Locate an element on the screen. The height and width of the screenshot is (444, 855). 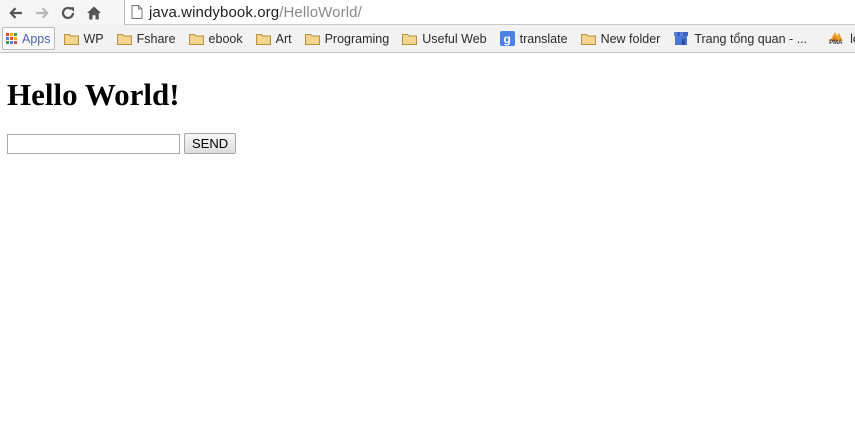
back-button is located at coordinates (16, 13).